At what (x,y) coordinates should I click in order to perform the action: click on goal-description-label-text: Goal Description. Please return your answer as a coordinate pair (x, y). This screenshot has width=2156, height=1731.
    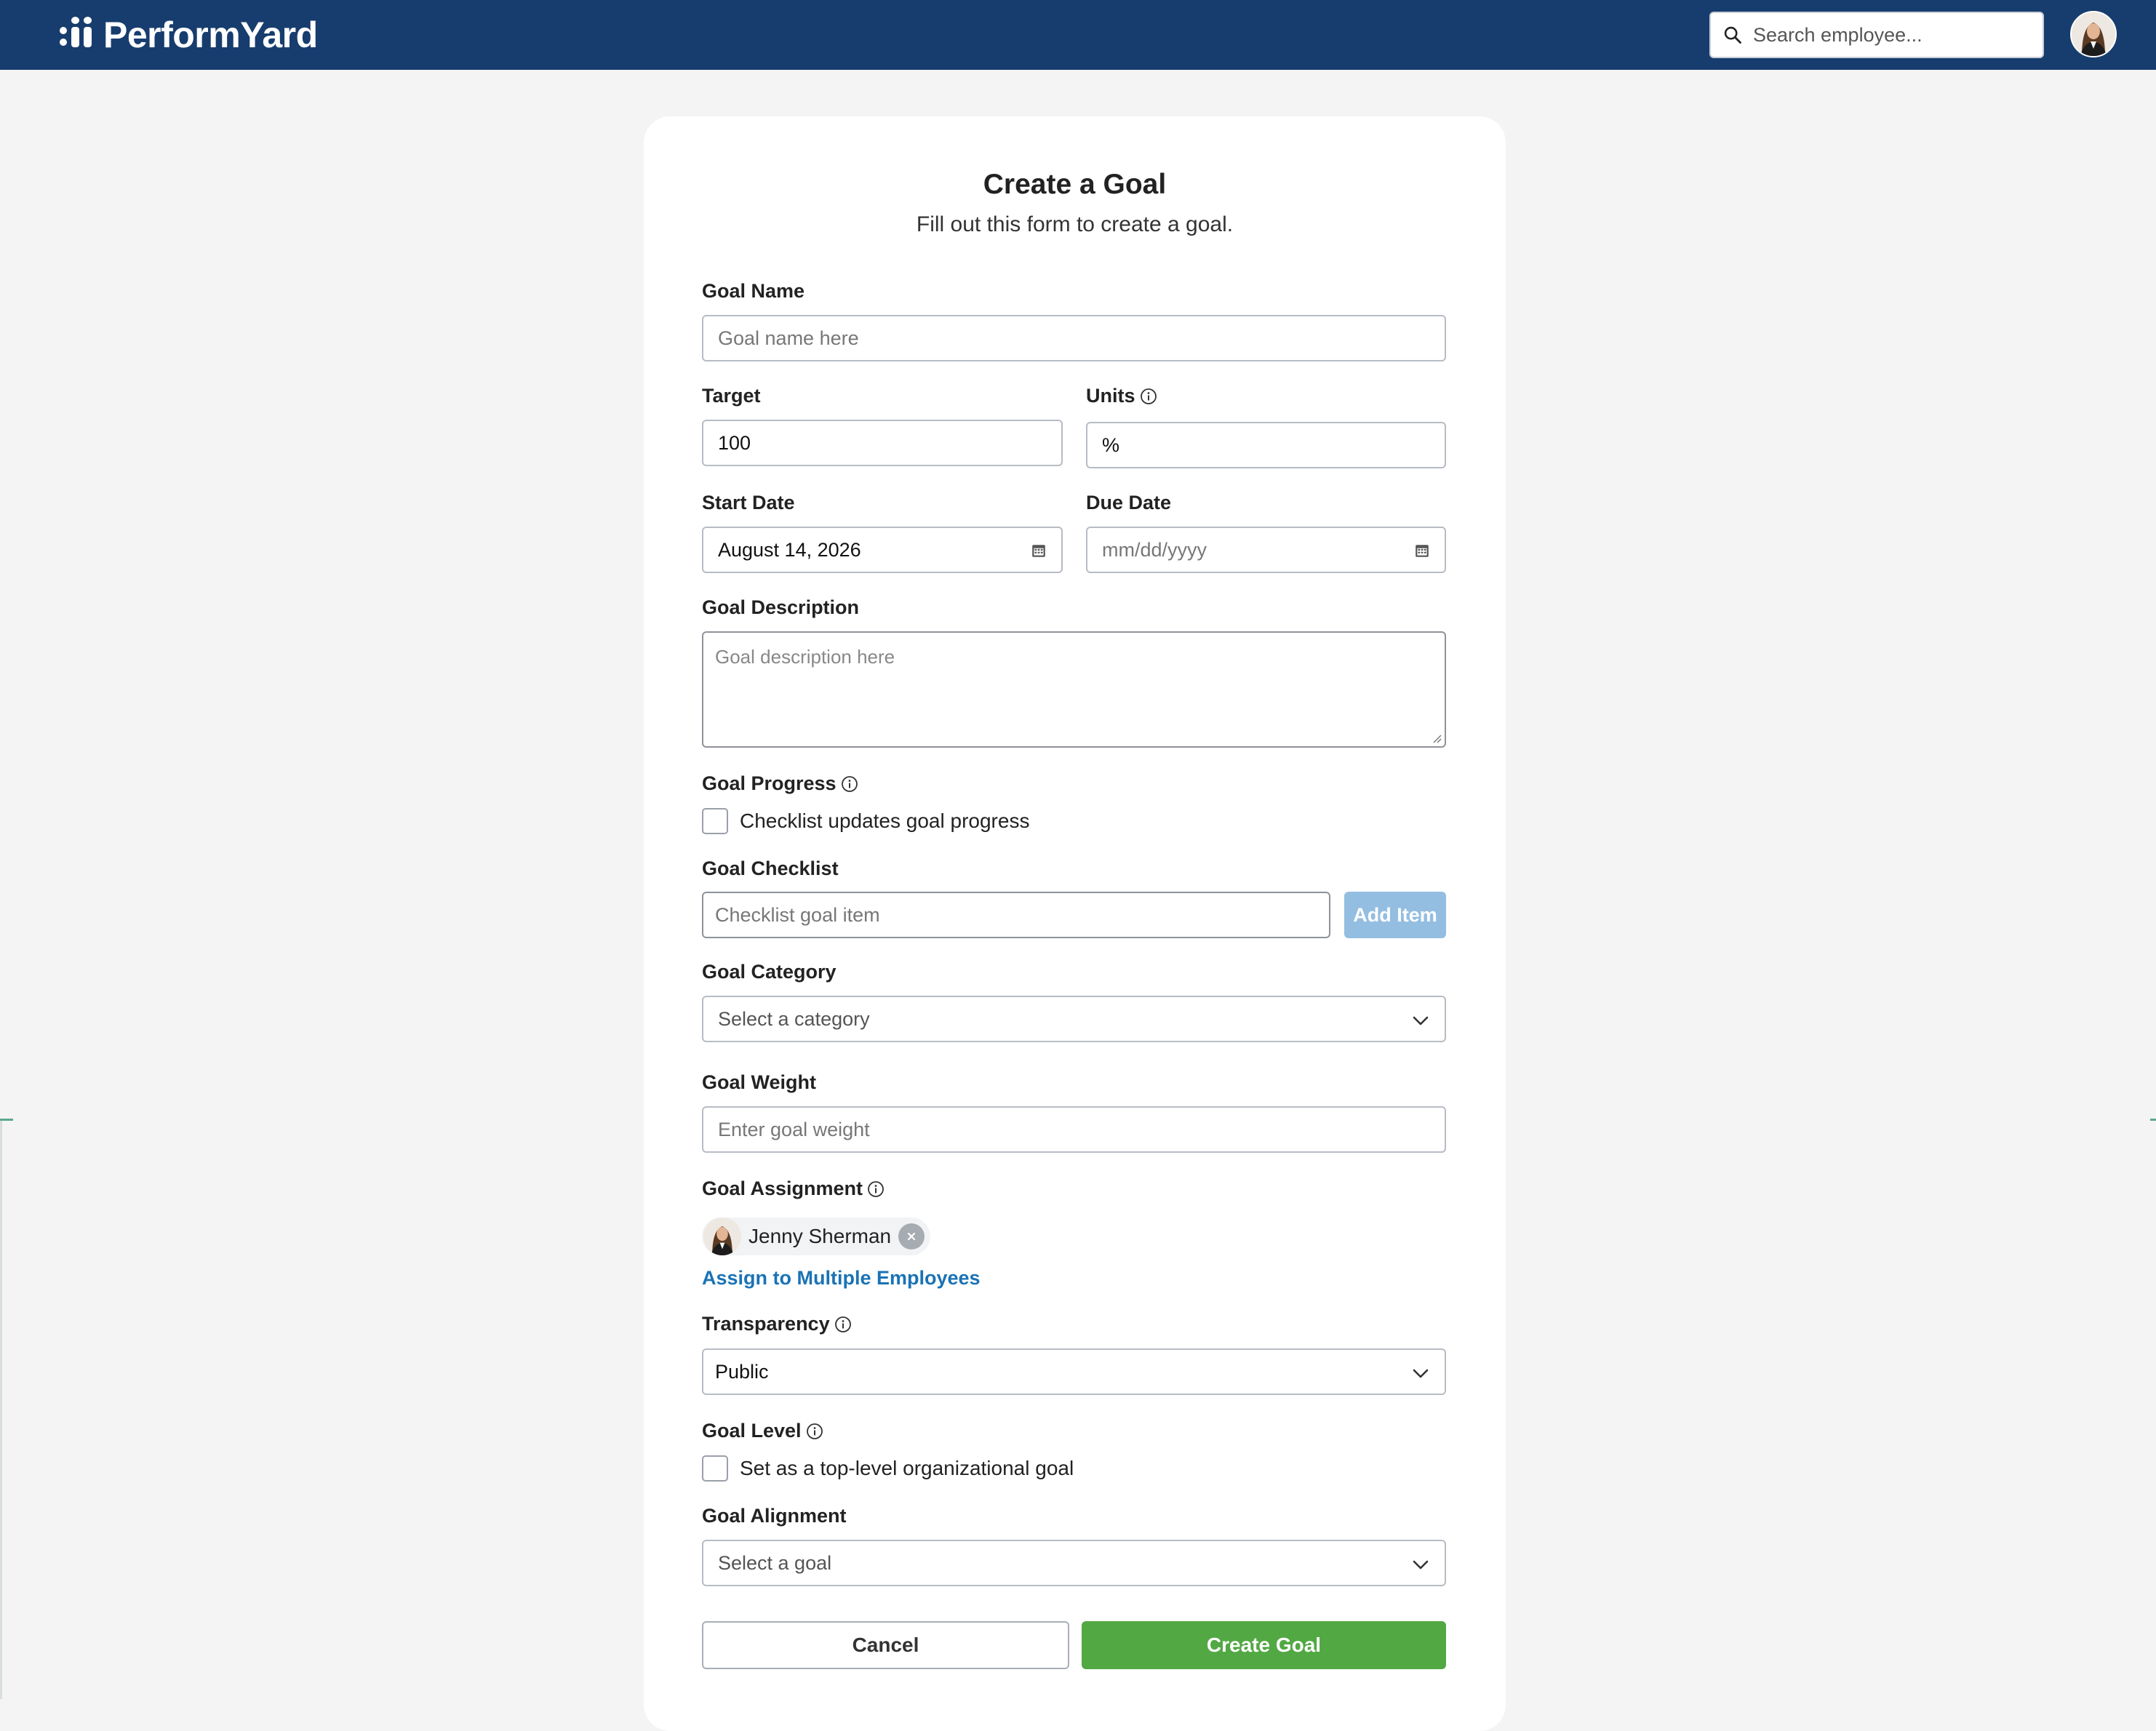
    Looking at the image, I should click on (781, 607).